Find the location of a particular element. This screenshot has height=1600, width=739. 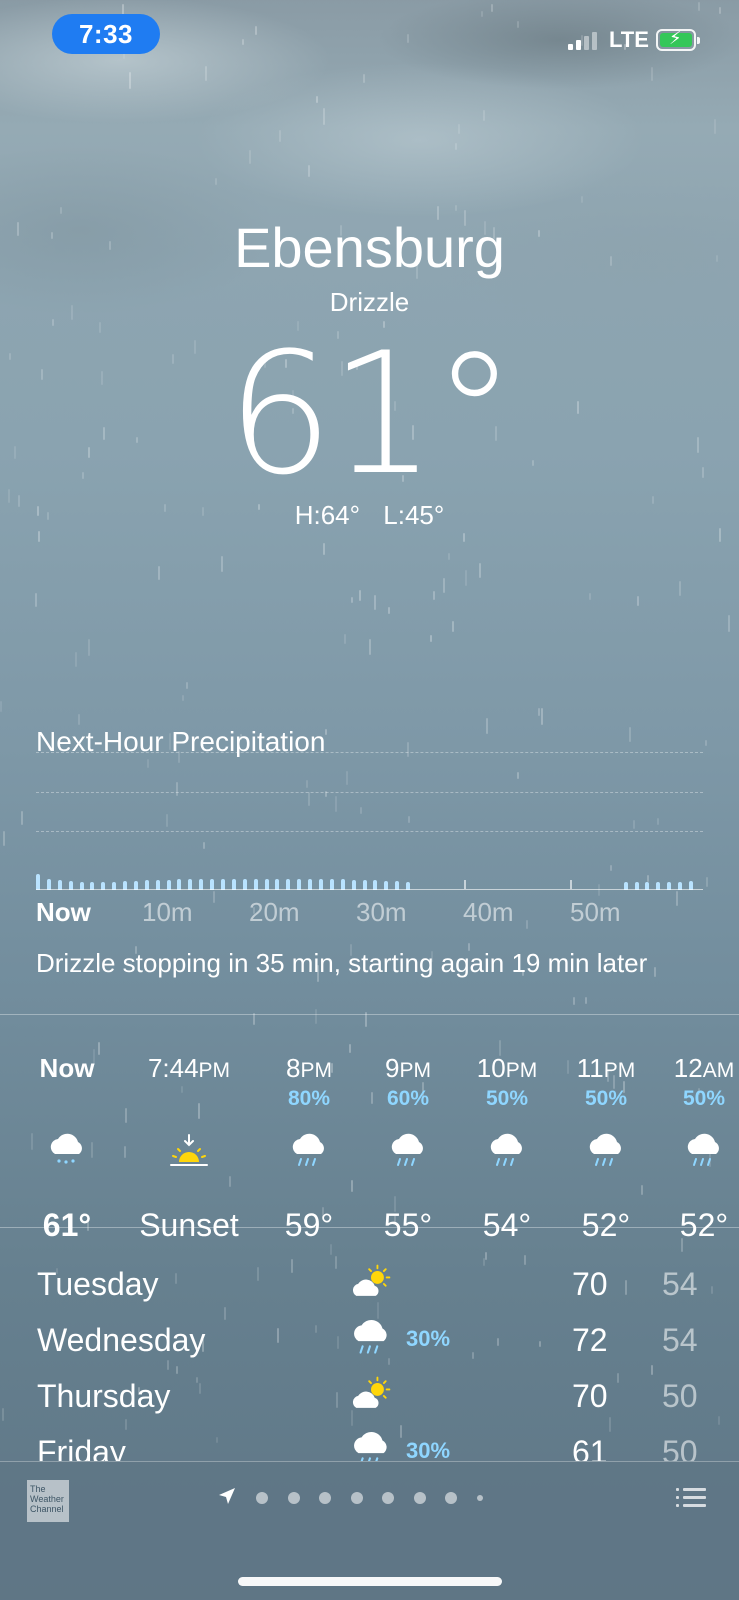

precipitation-chart is located at coordinates (369, 880).